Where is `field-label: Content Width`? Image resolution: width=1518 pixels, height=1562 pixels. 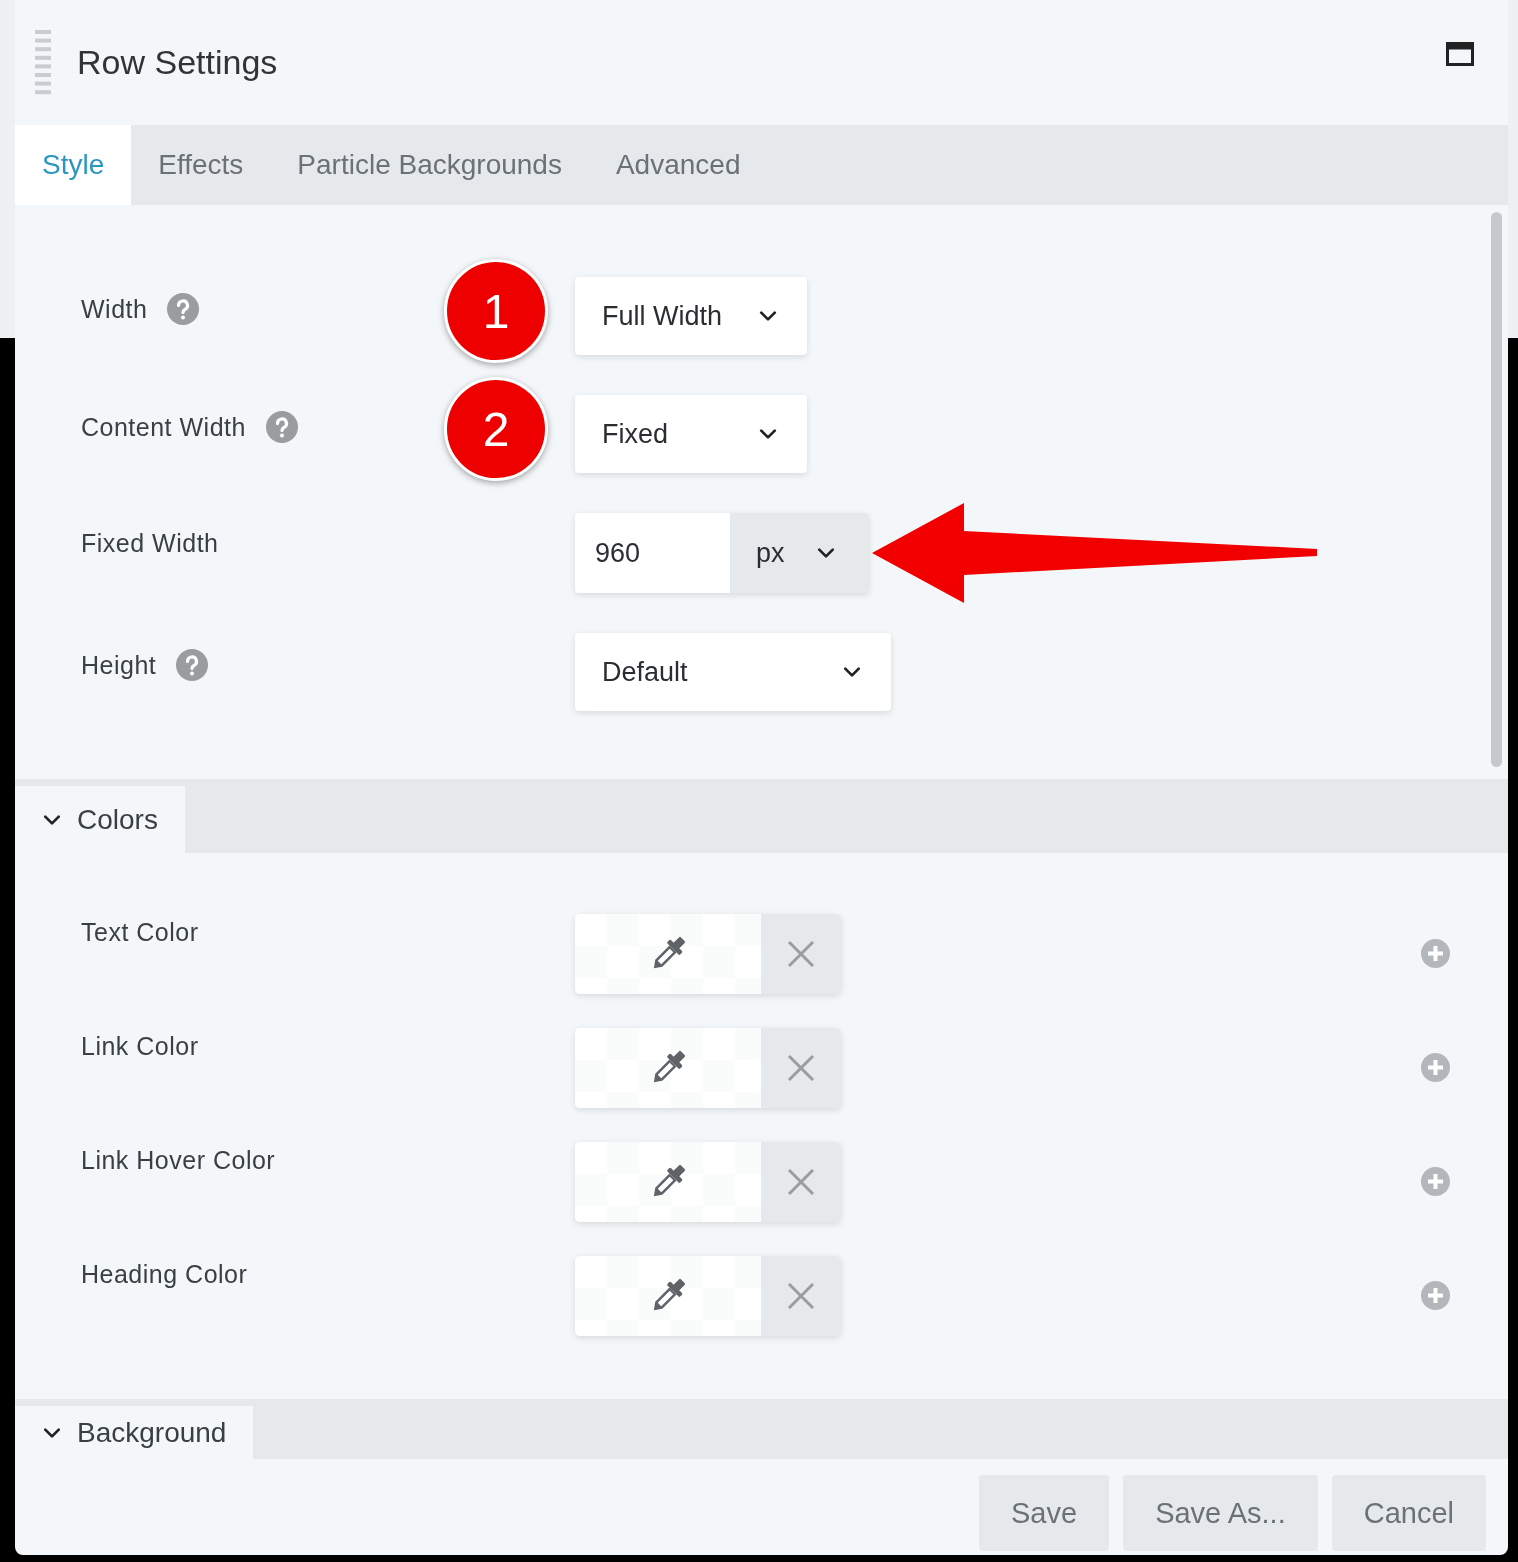
field-label: Content Width is located at coordinates (163, 427).